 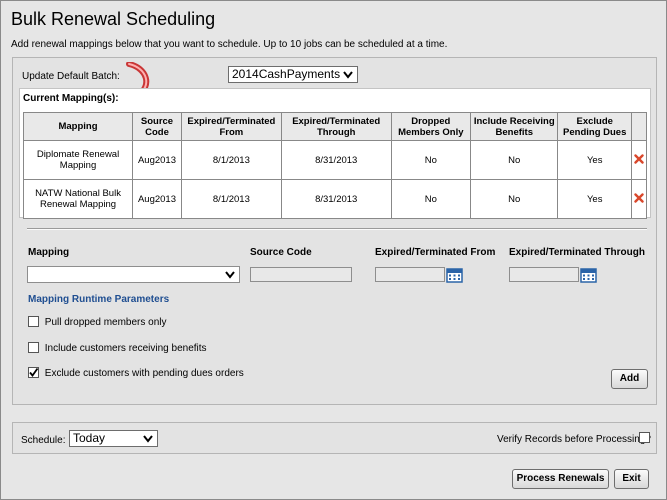 What do you see at coordinates (574, 439) in the screenshot?
I see `verify-label: Verify Records before Processing?` at bounding box center [574, 439].